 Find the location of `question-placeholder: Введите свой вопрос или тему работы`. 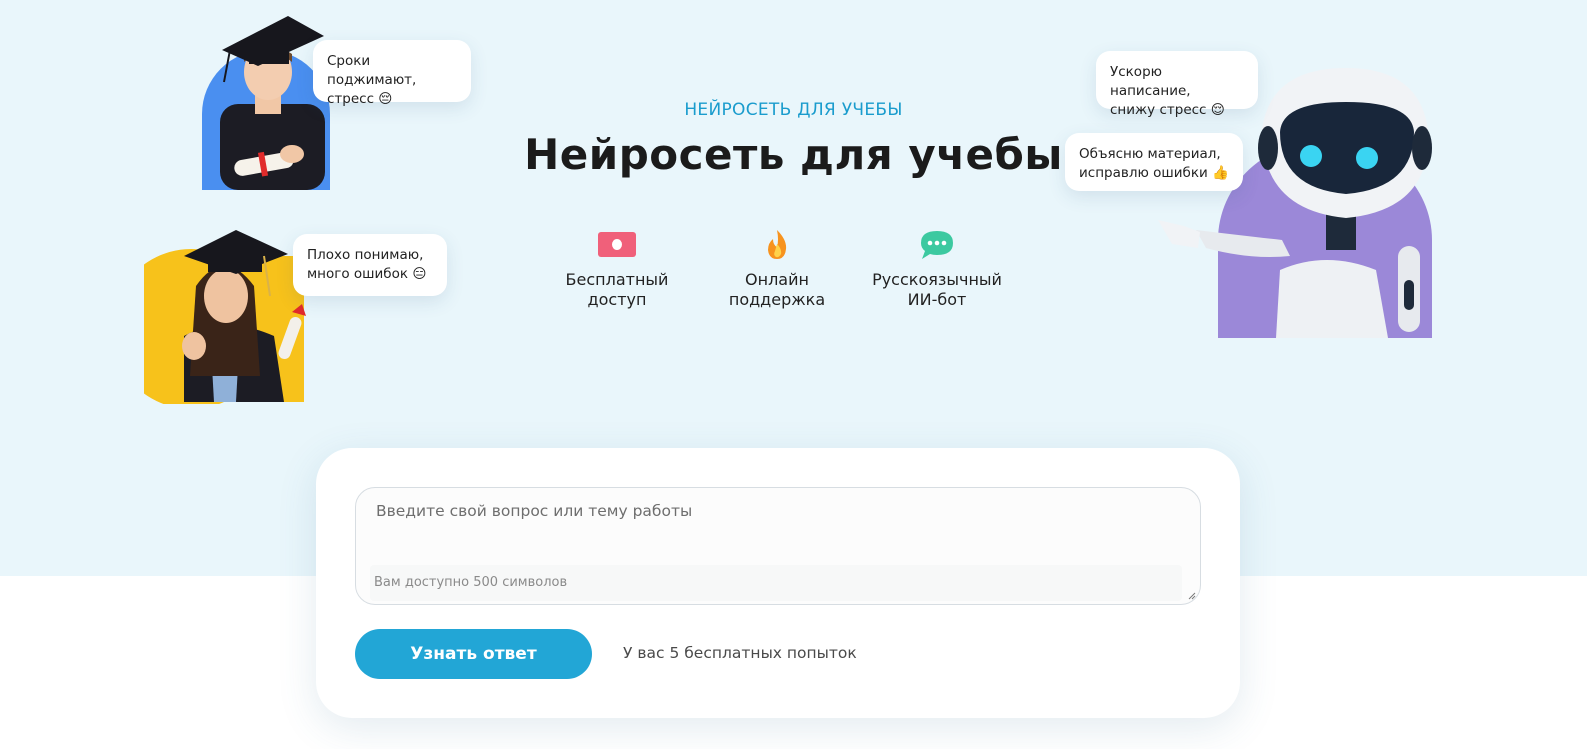

question-placeholder: Введите свой вопрос или тему работы is located at coordinates (534, 511).